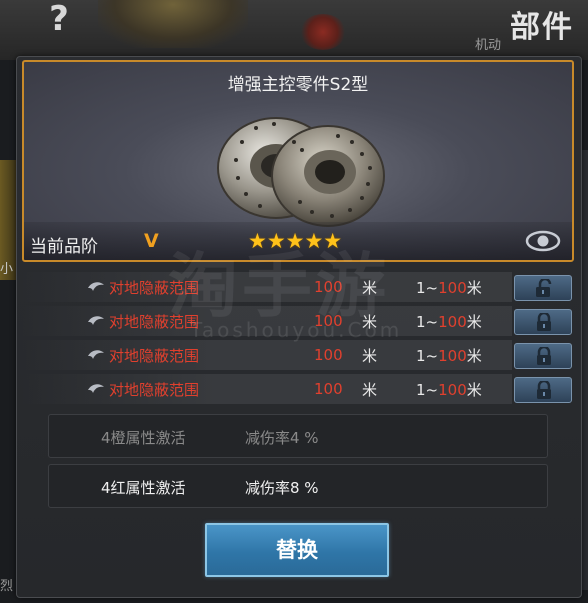 The height and width of the screenshot is (603, 588). What do you see at coordinates (7, 586) in the screenshot?
I see `background-side-label: 烈` at bounding box center [7, 586].